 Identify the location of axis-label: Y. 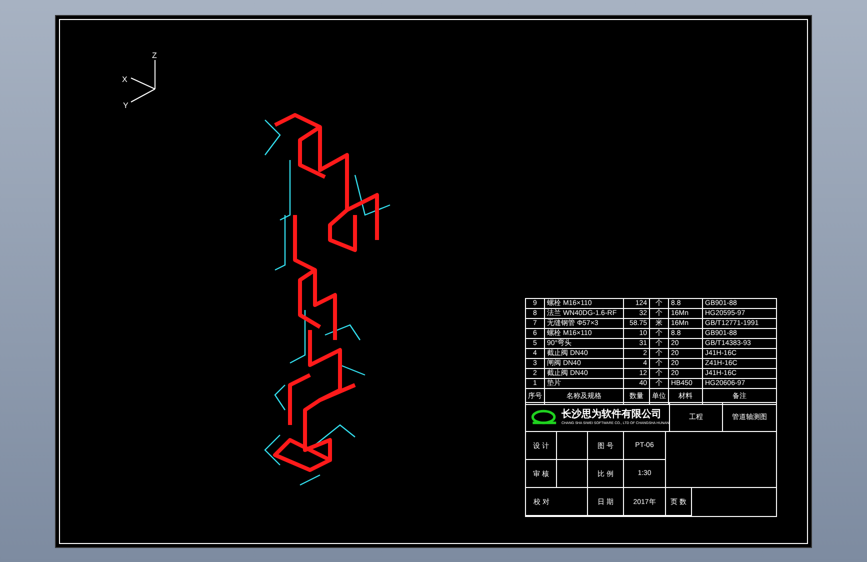
(125, 106).